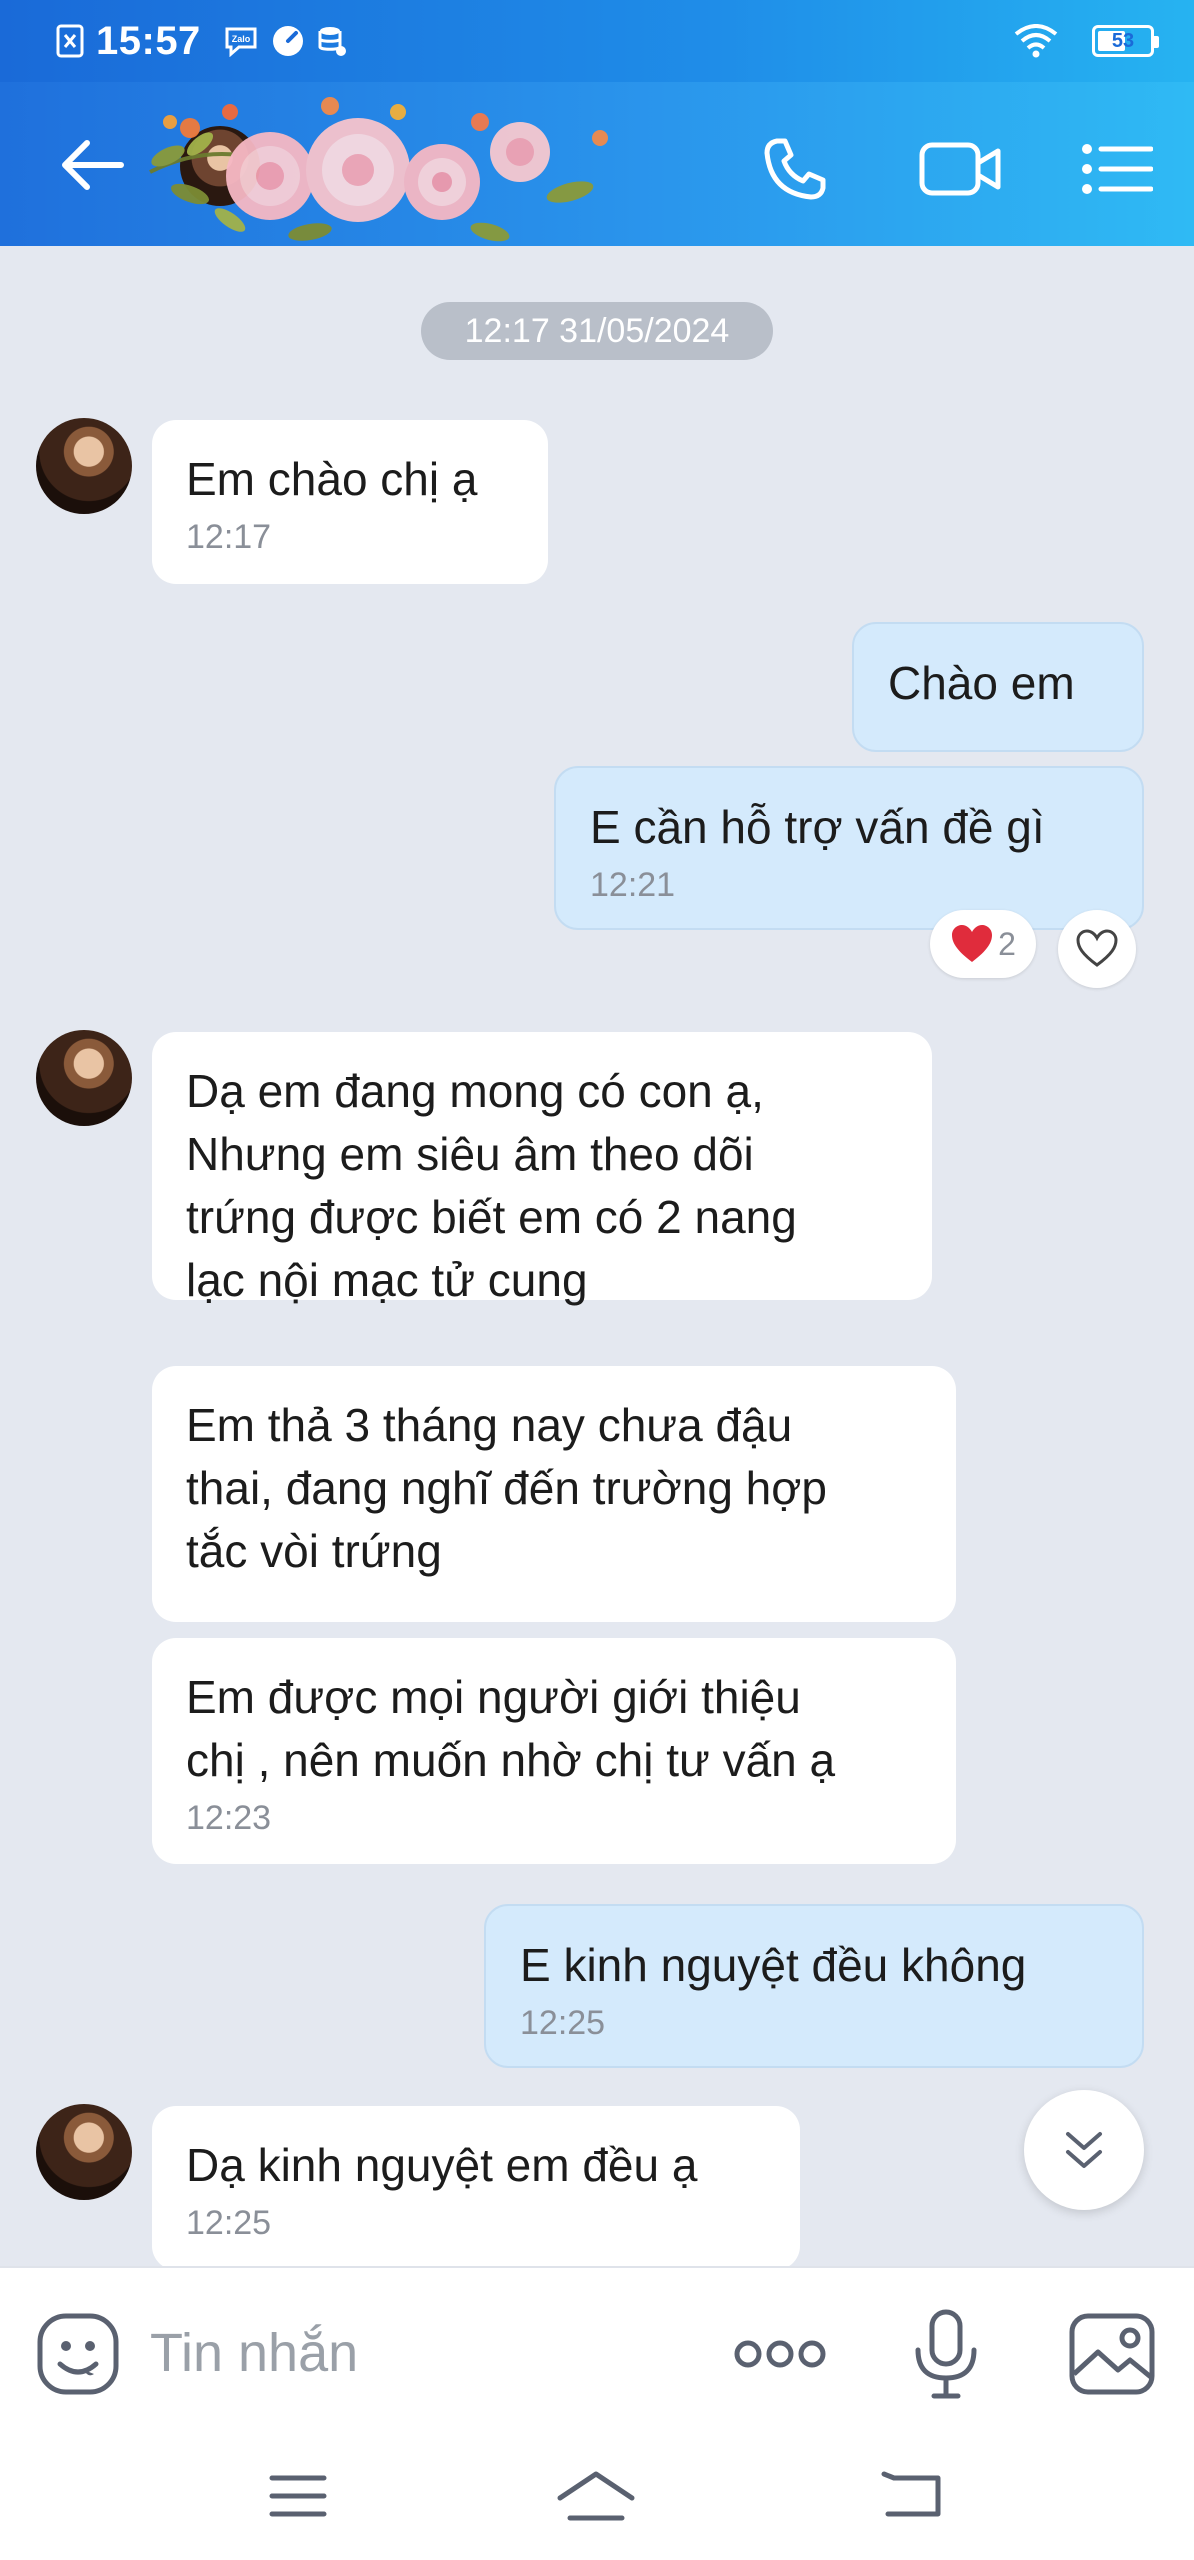 The image size is (1194, 2560). Describe the element at coordinates (489, 1425) in the screenshot. I see `message-text-line: Em thả 3 tháng nay chưa đậu` at that location.